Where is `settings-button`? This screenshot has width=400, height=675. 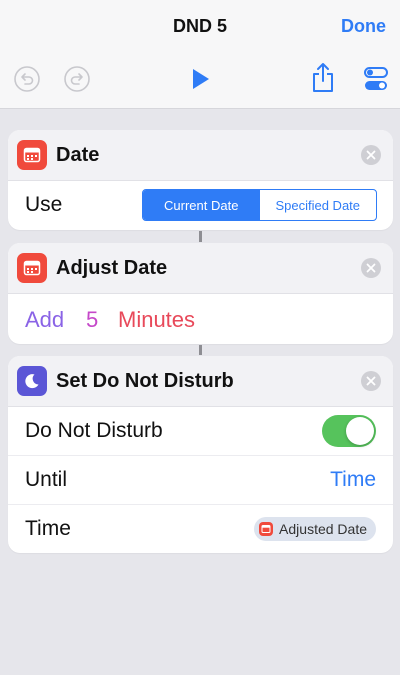
settings-button is located at coordinates (376, 79).